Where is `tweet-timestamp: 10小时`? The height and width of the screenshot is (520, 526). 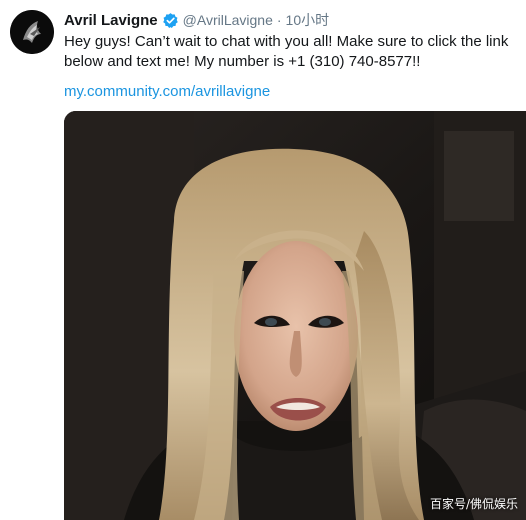 tweet-timestamp: 10小时 is located at coordinates (308, 20).